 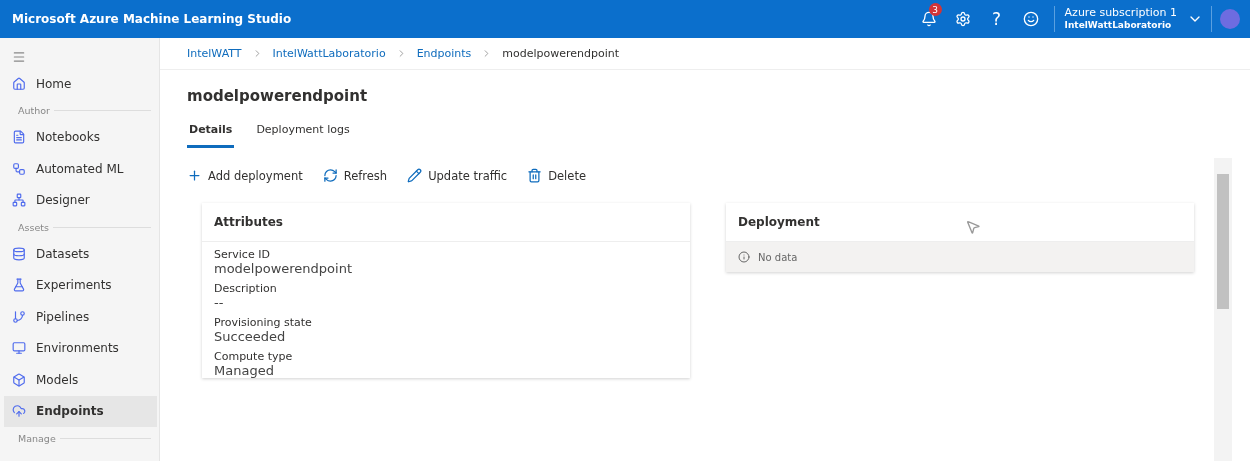 I want to click on cursor-icon, so click(x=973, y=227).